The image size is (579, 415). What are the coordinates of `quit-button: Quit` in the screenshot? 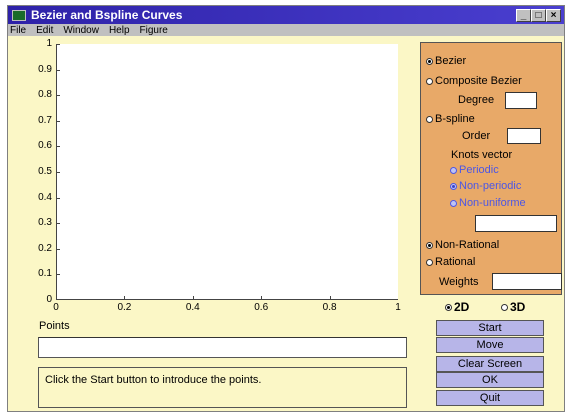 It's located at (490, 398).